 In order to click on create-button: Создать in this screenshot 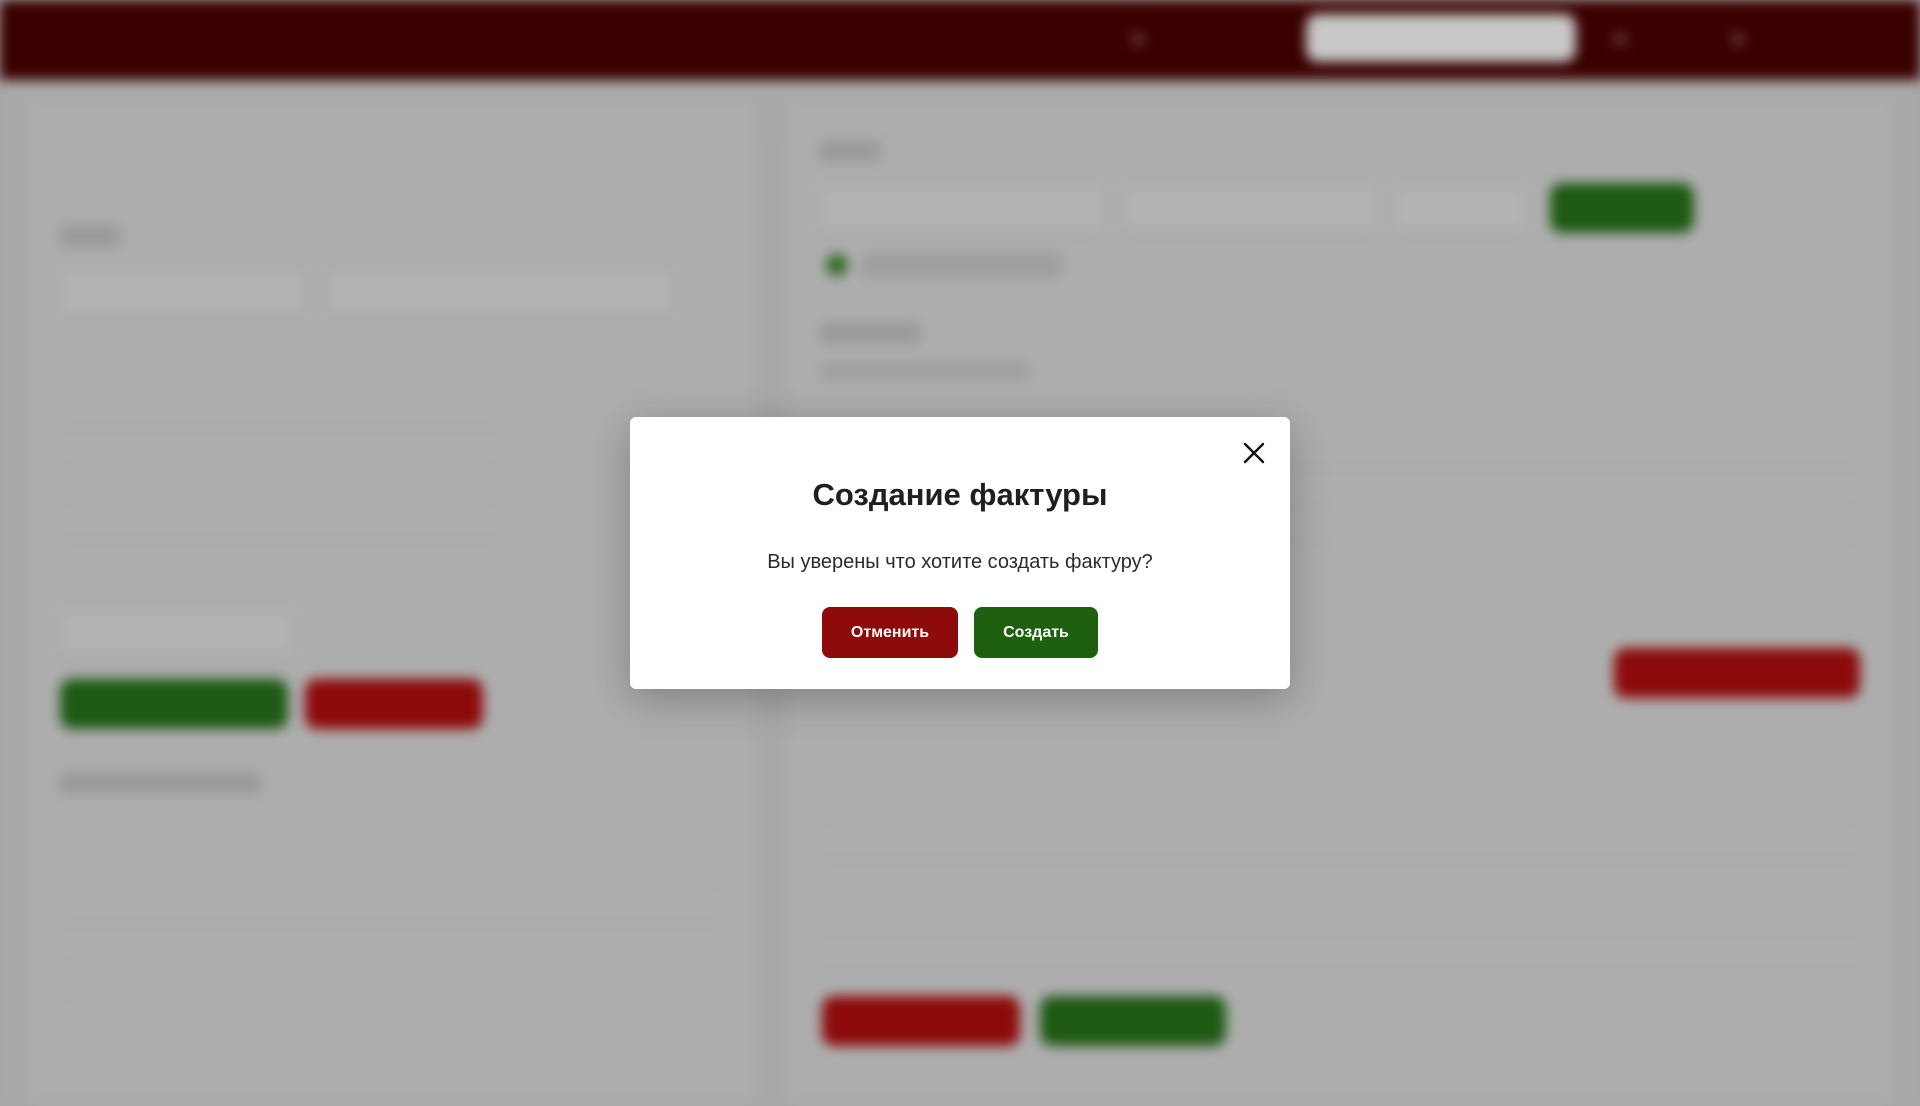, I will do `click(1036, 632)`.